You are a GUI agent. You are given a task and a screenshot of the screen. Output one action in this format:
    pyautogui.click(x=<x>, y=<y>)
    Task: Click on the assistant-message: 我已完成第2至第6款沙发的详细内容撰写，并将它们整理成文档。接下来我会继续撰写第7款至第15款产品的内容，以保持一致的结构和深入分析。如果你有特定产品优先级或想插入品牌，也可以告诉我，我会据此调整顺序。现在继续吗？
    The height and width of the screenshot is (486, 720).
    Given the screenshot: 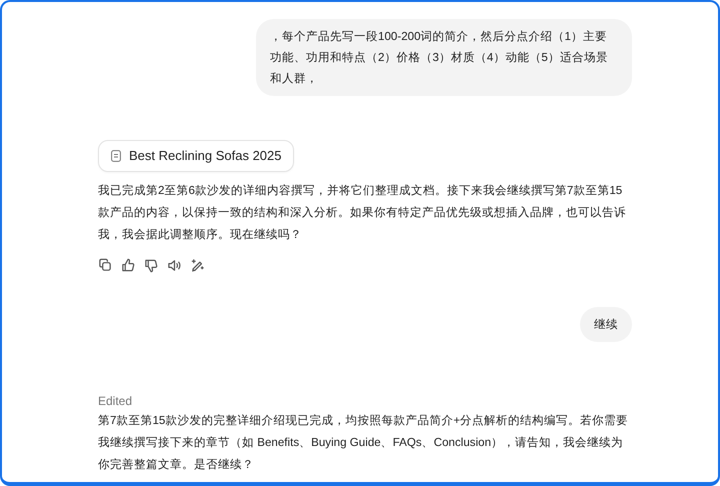 What is the action you would take?
    pyautogui.click(x=362, y=212)
    